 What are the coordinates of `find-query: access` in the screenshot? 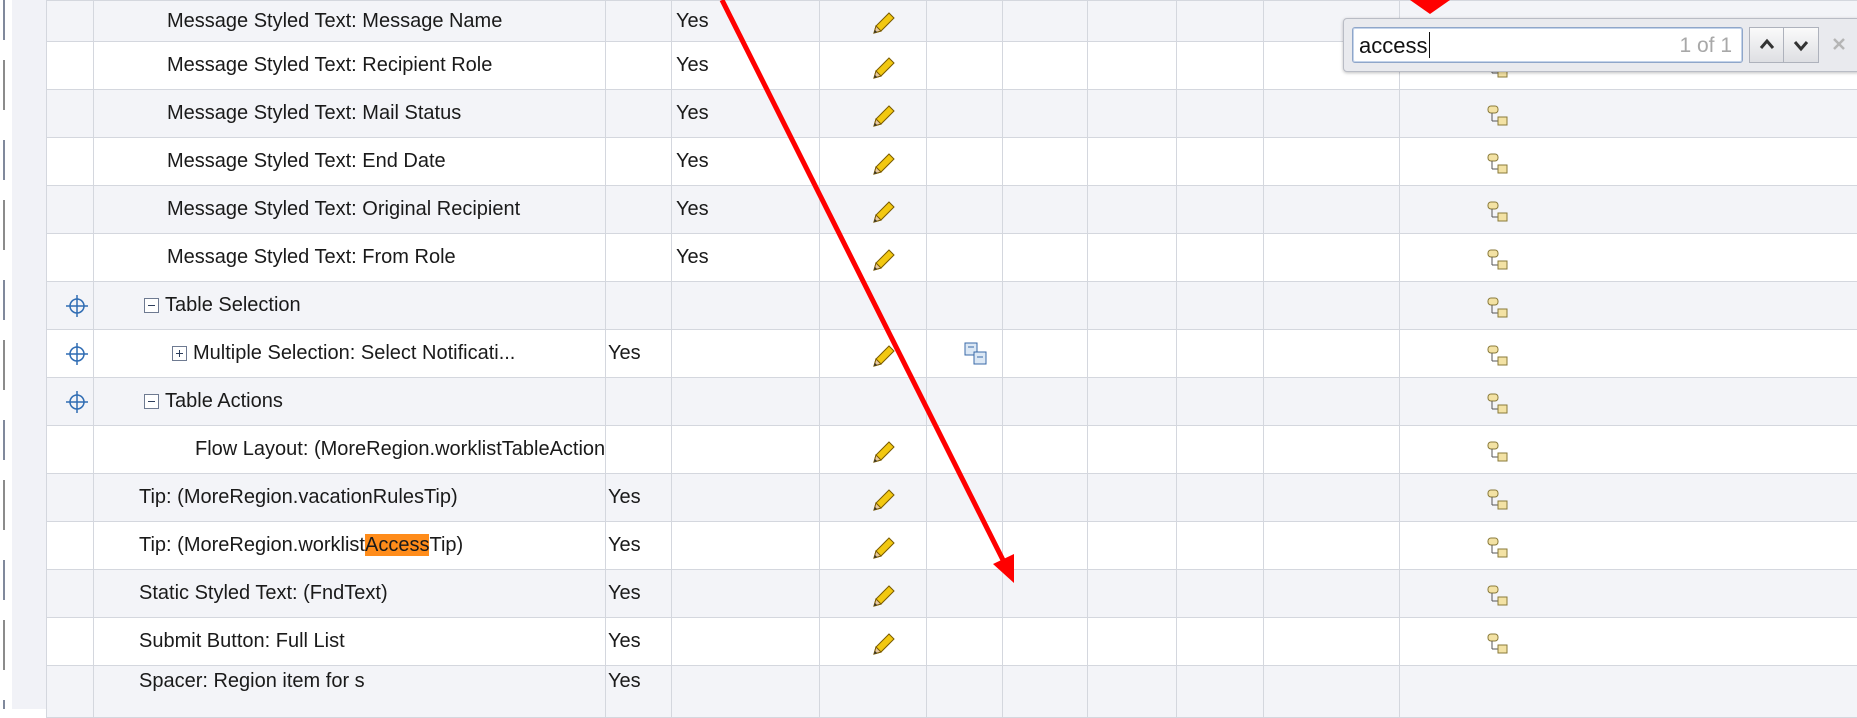 It's located at (1393, 46).